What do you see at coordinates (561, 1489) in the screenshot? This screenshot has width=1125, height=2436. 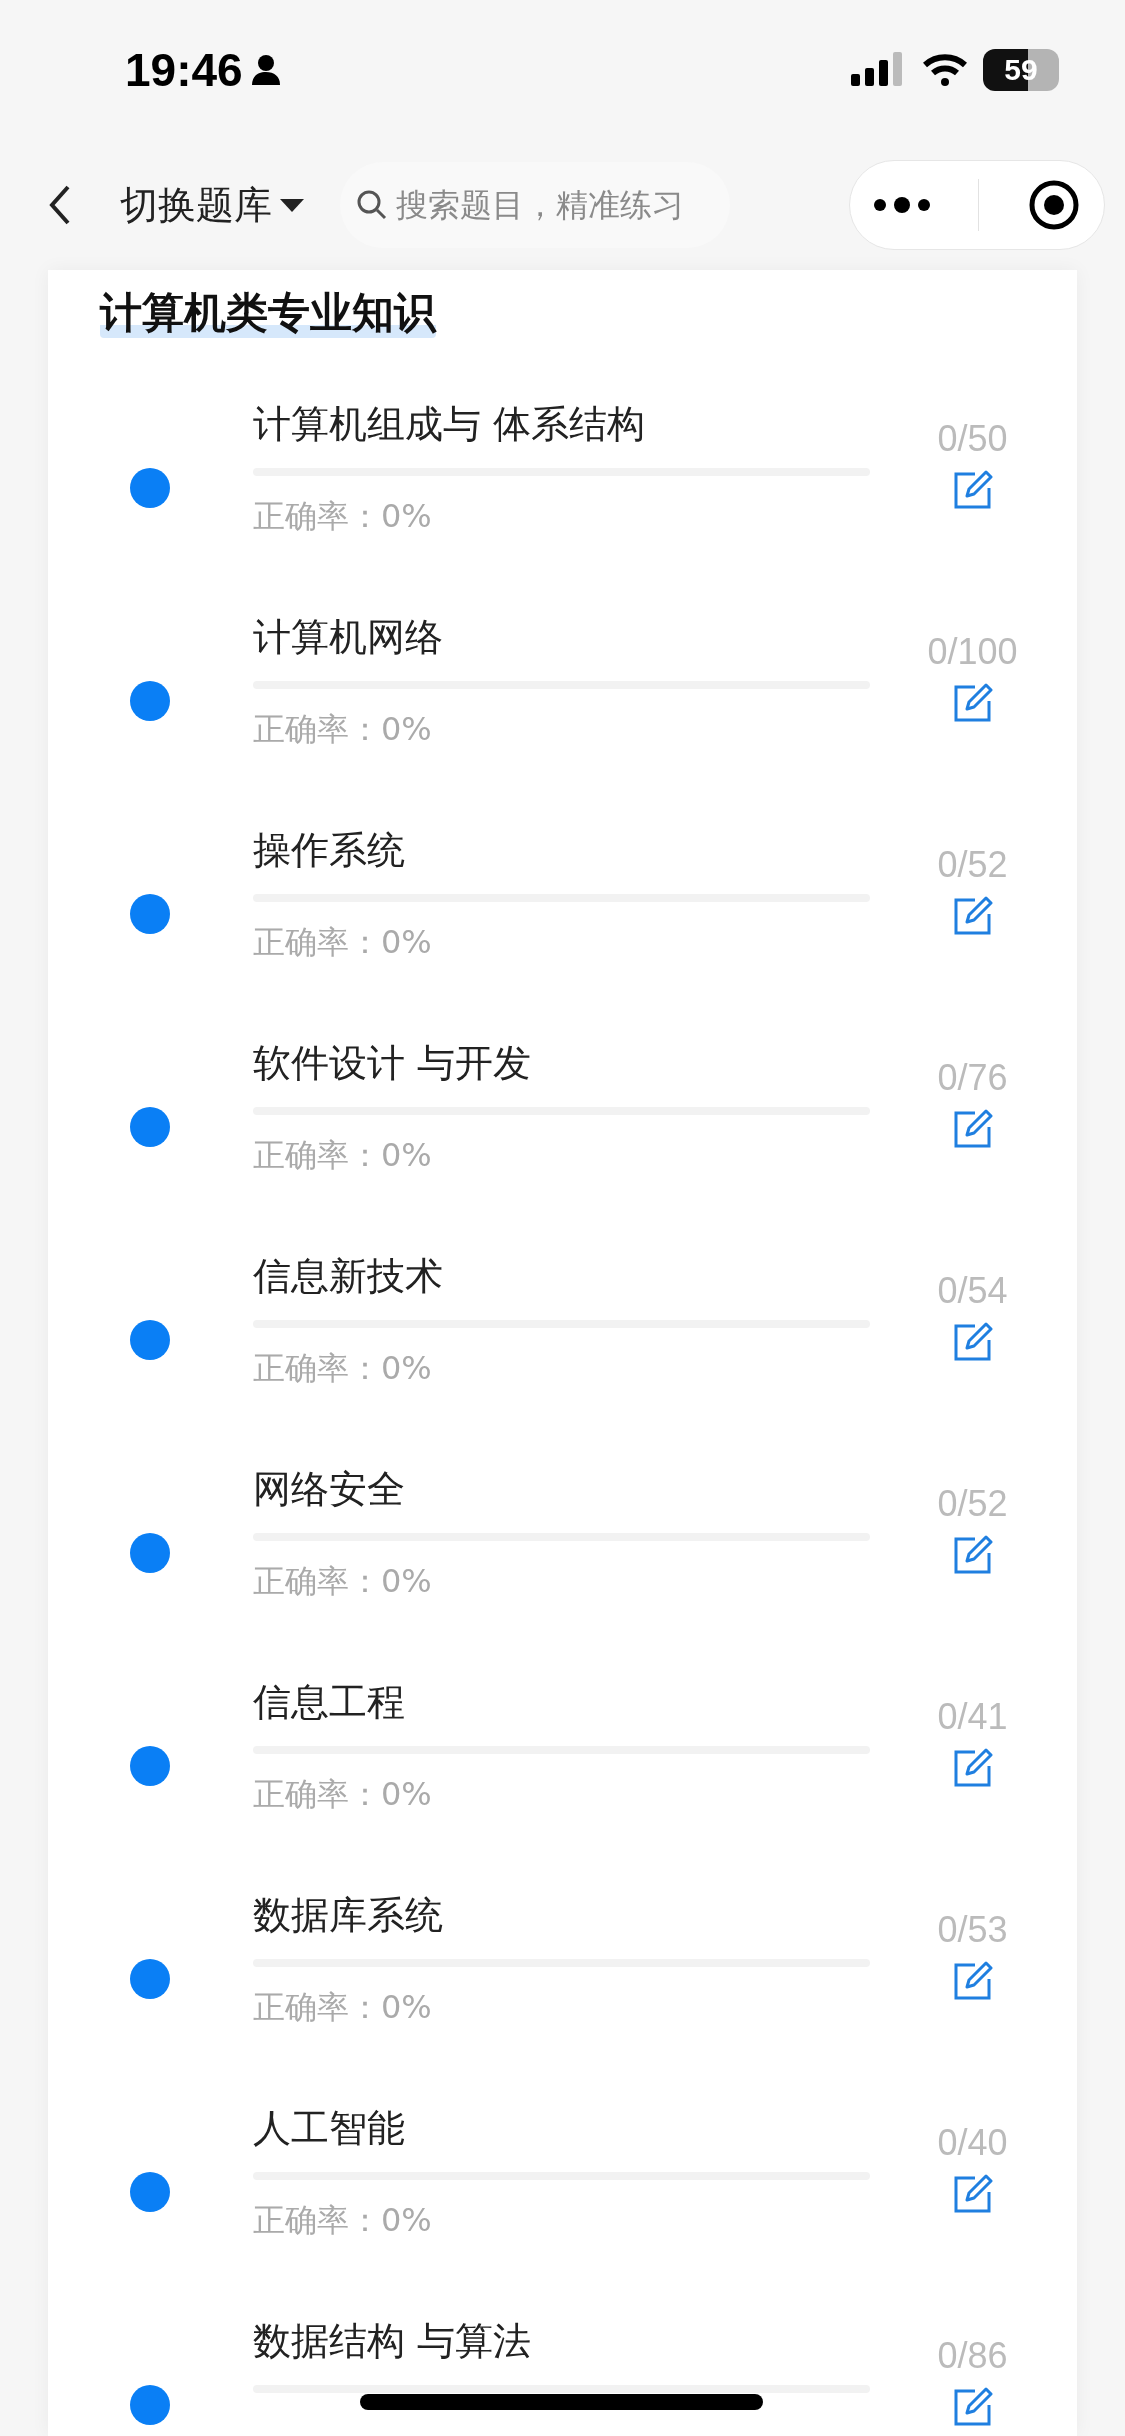 I see `topic-title: 网络安全` at bounding box center [561, 1489].